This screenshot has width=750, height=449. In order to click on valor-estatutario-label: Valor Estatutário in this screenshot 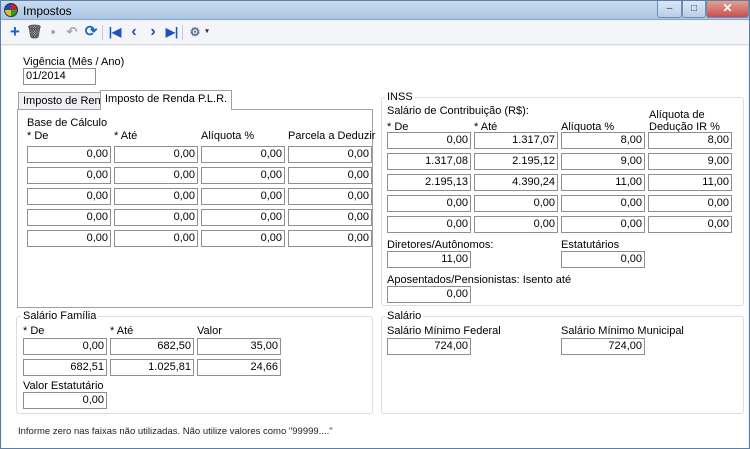, I will do `click(63, 386)`.